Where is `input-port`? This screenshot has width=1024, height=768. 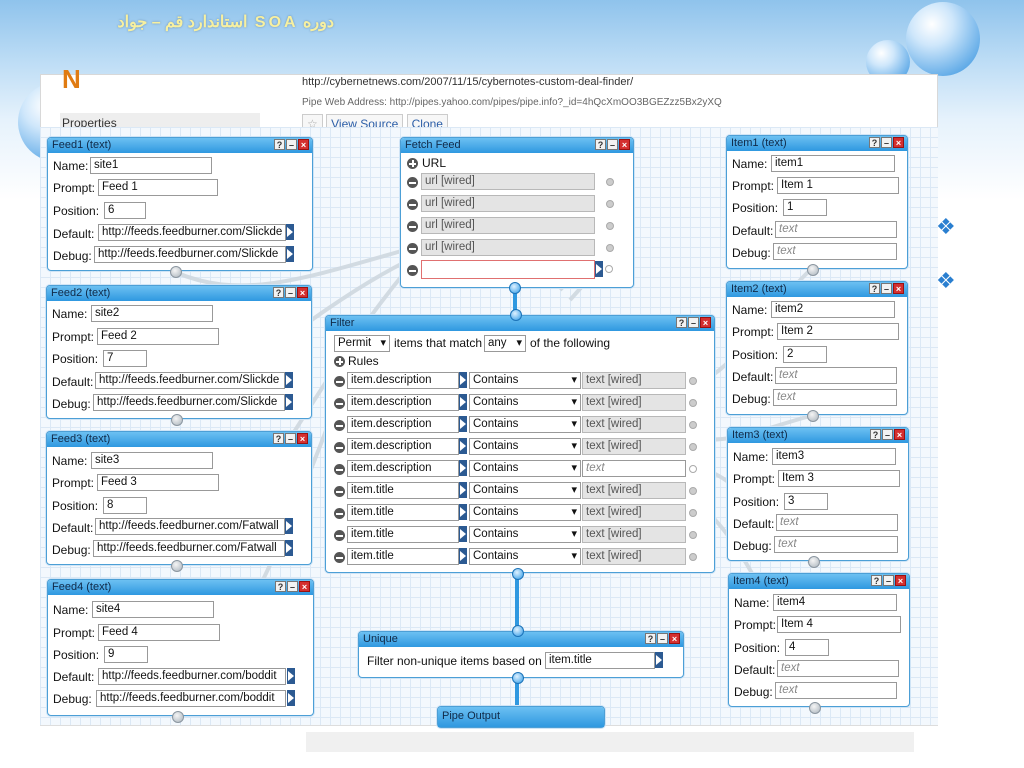 input-port is located at coordinates (516, 315).